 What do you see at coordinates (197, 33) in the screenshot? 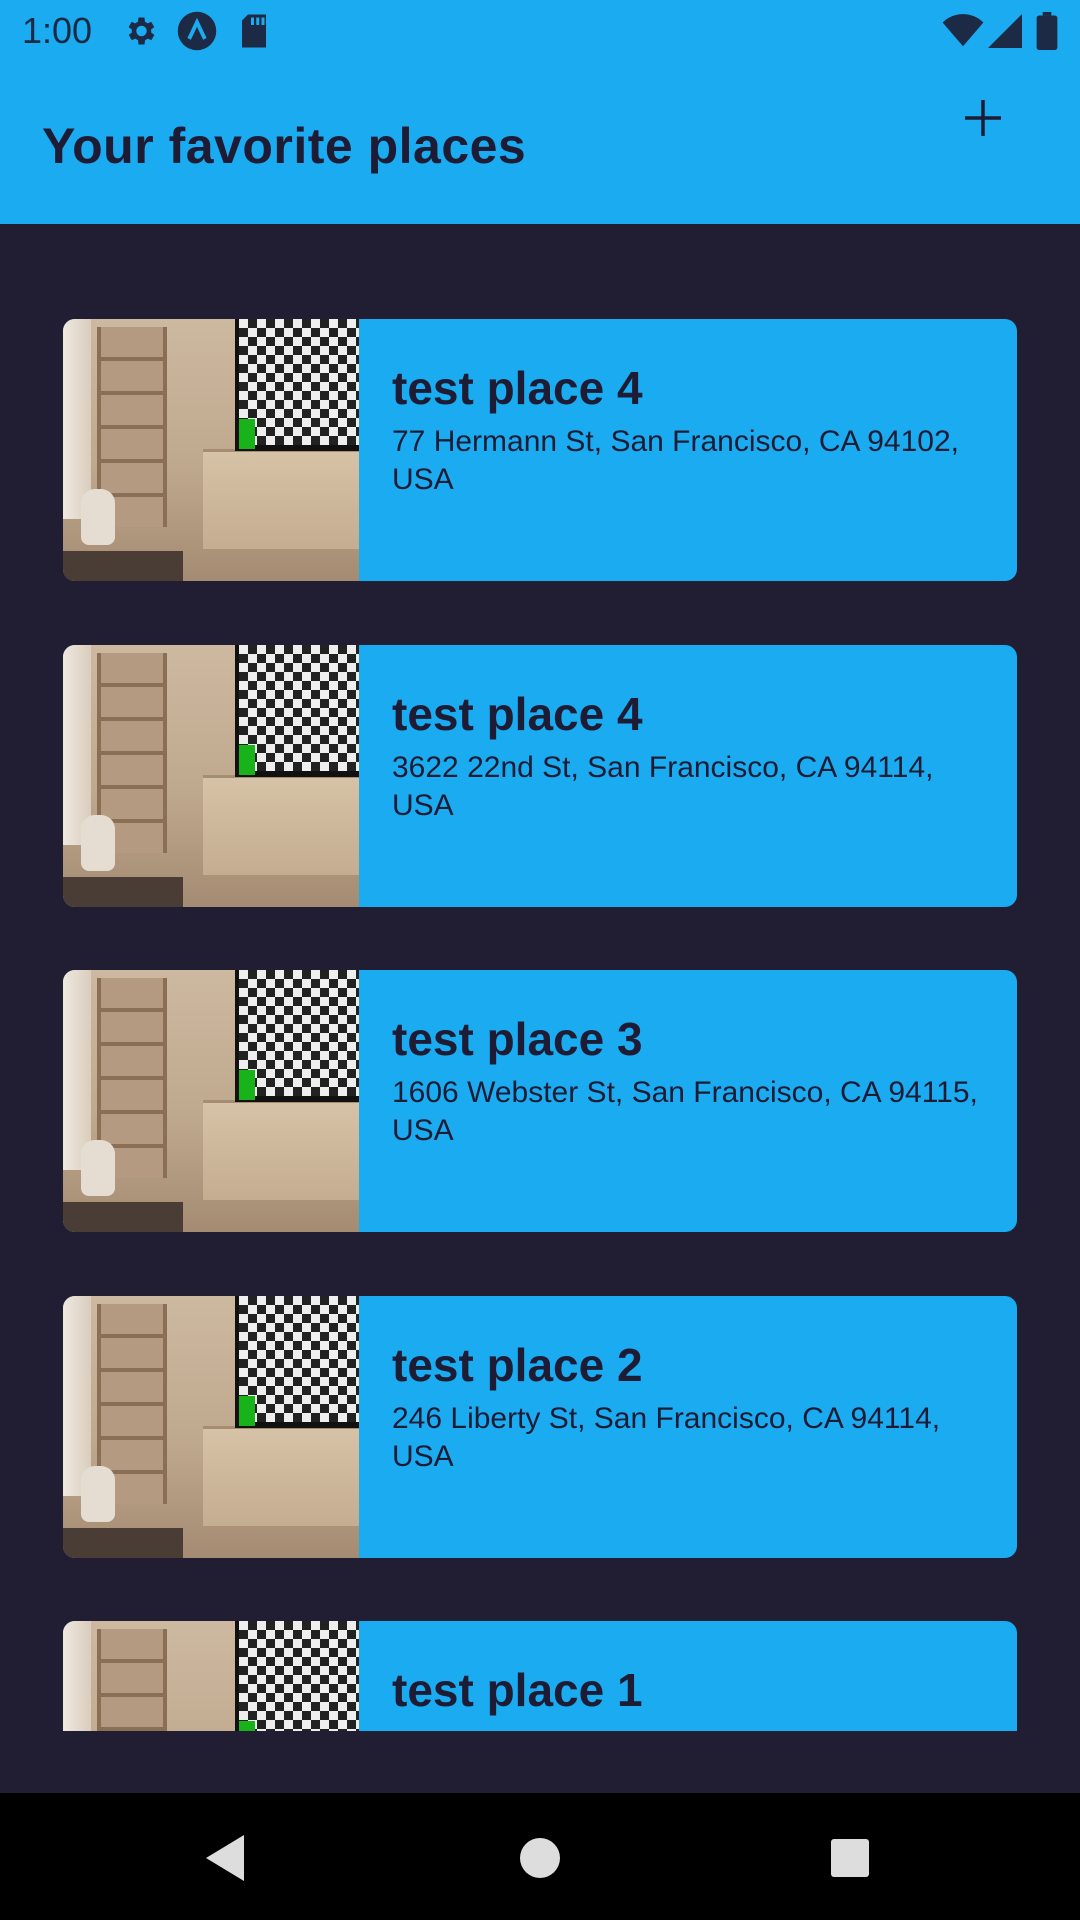
I see `app-a-icon` at bounding box center [197, 33].